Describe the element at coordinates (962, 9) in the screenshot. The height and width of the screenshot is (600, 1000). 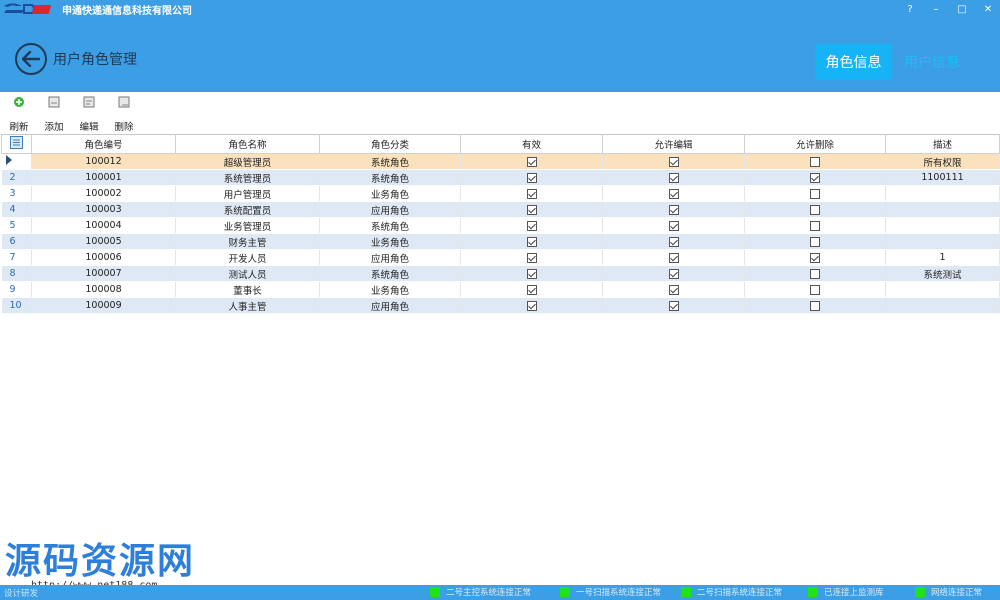
I see `maximize-button: □` at that location.